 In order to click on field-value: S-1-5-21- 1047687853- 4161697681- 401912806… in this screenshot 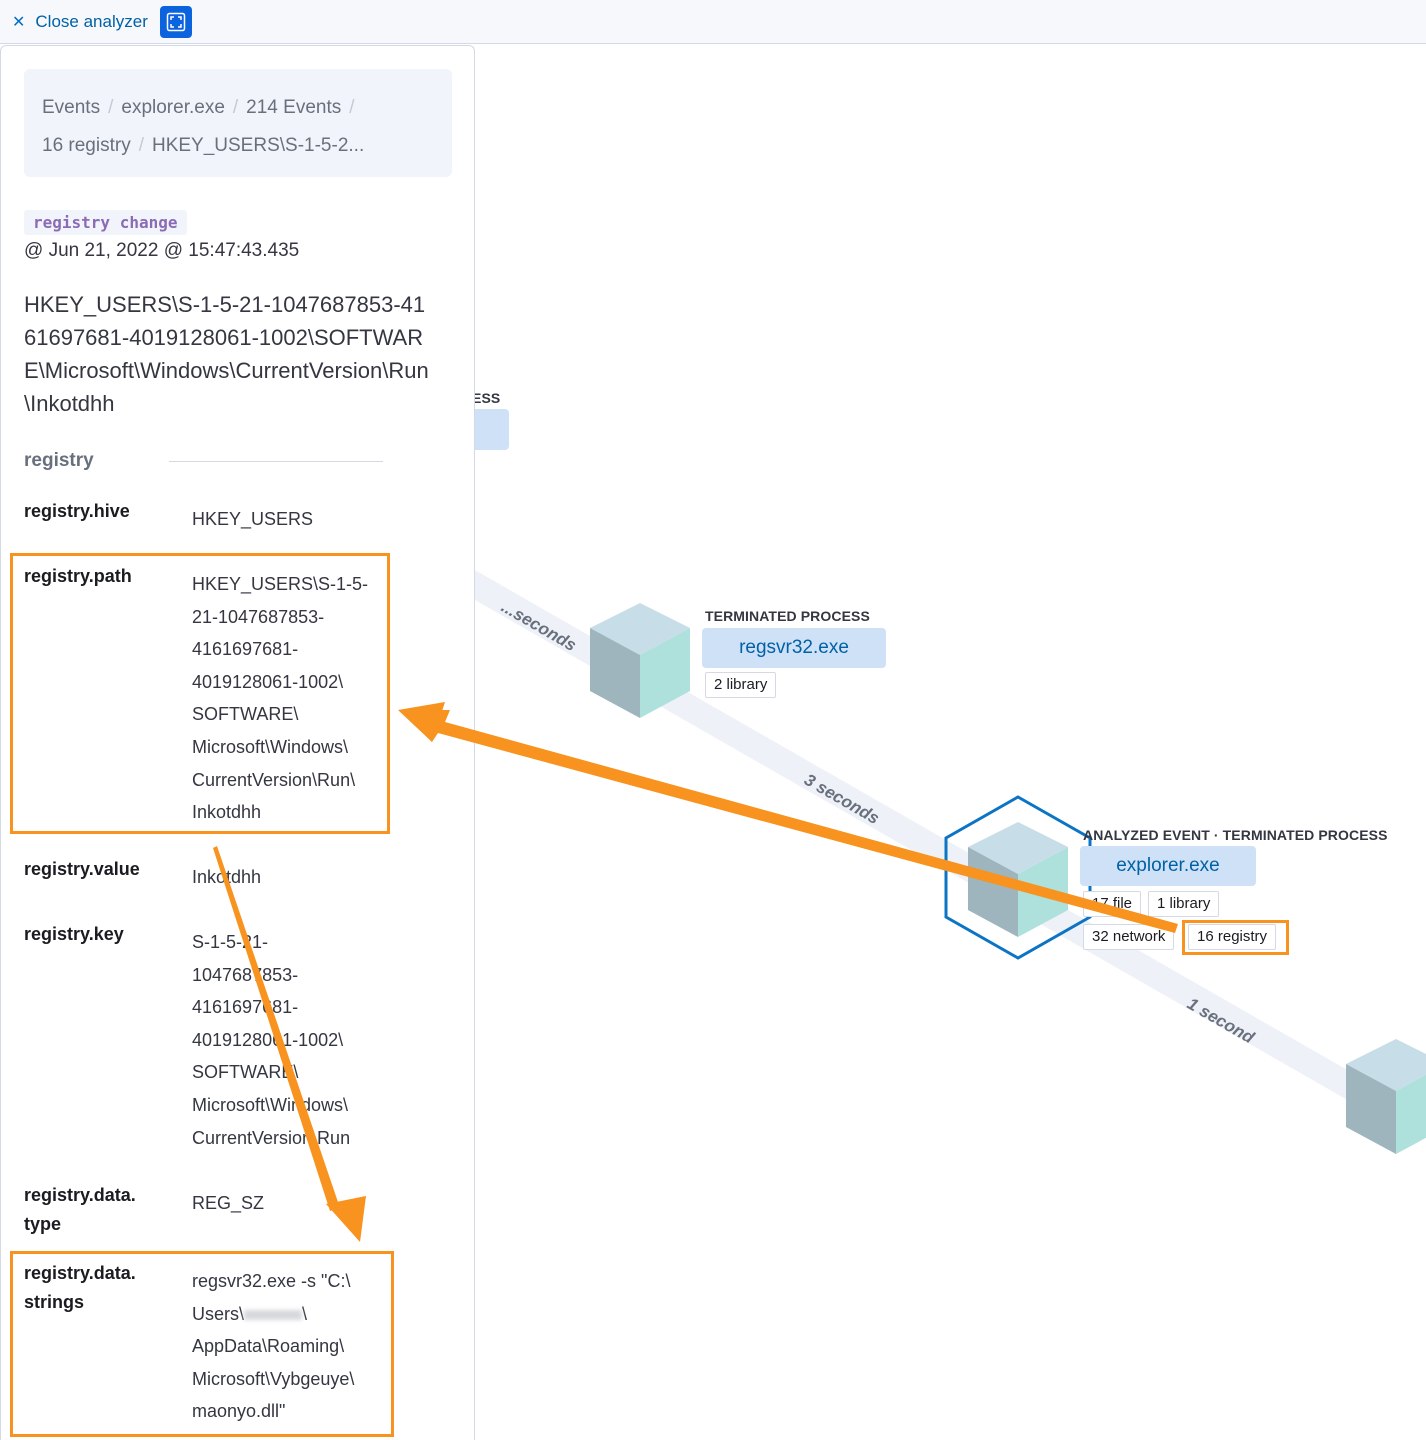, I will do `click(271, 1040)`.